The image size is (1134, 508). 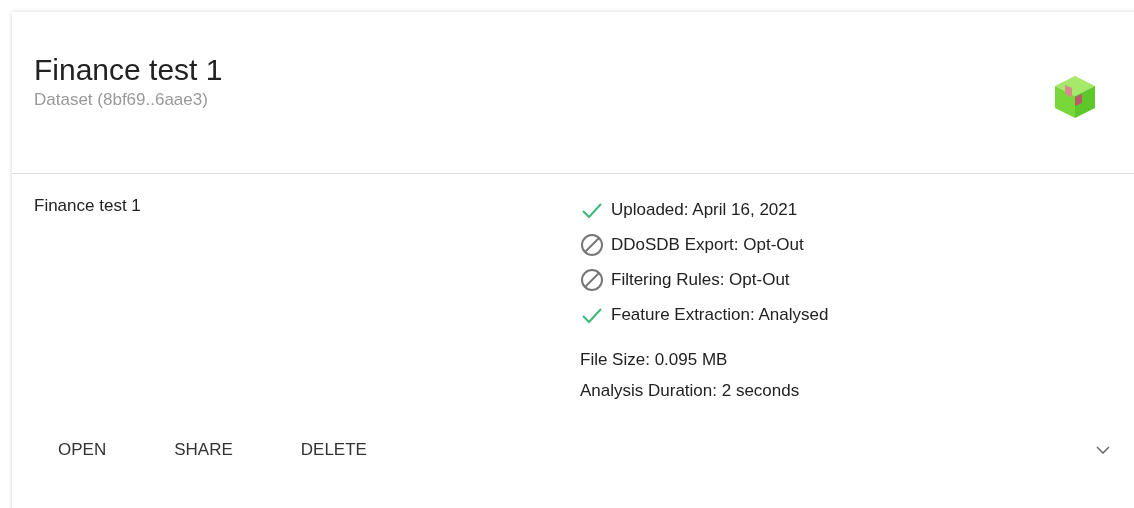 I want to click on card-title: Finance test 1, so click(x=129, y=70).